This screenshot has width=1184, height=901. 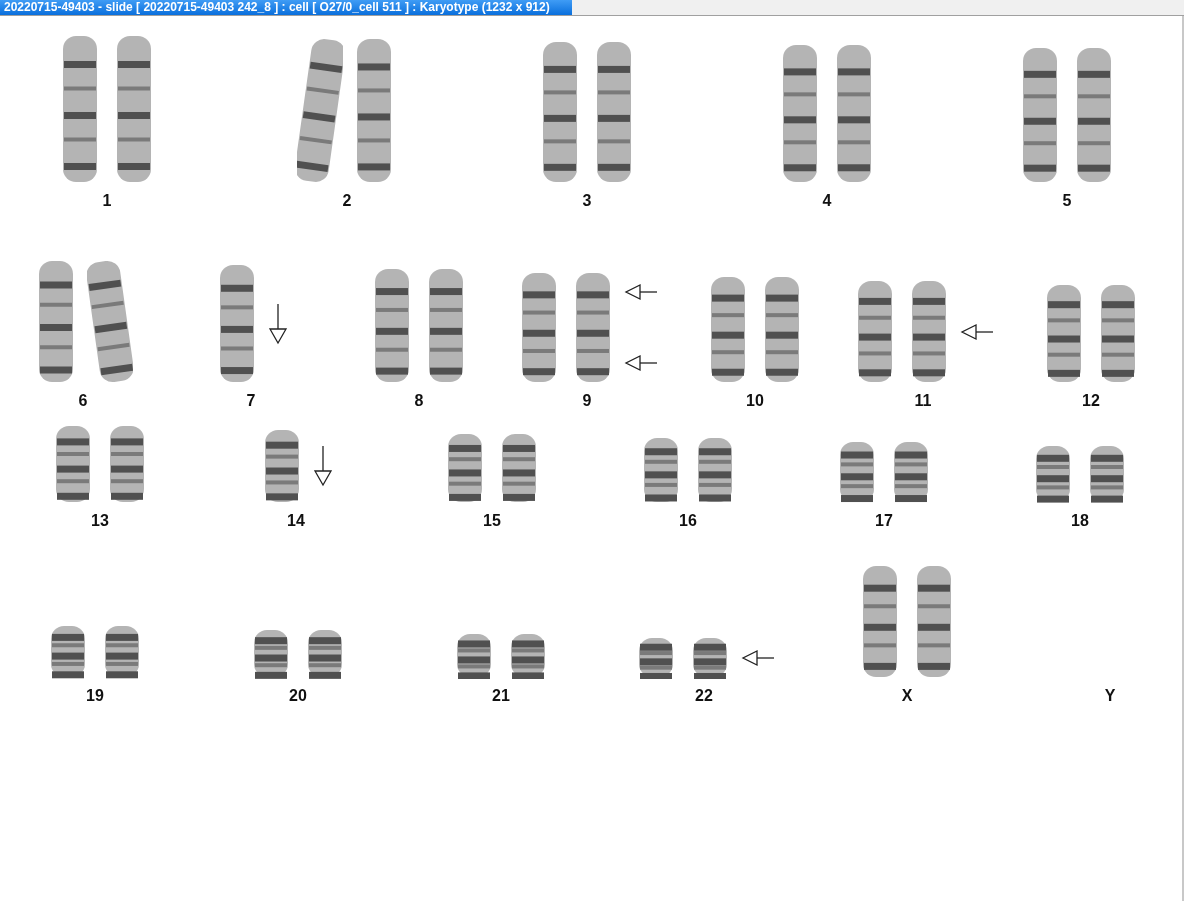 What do you see at coordinates (298, 696) in the screenshot?
I see `chromosome-label: 20` at bounding box center [298, 696].